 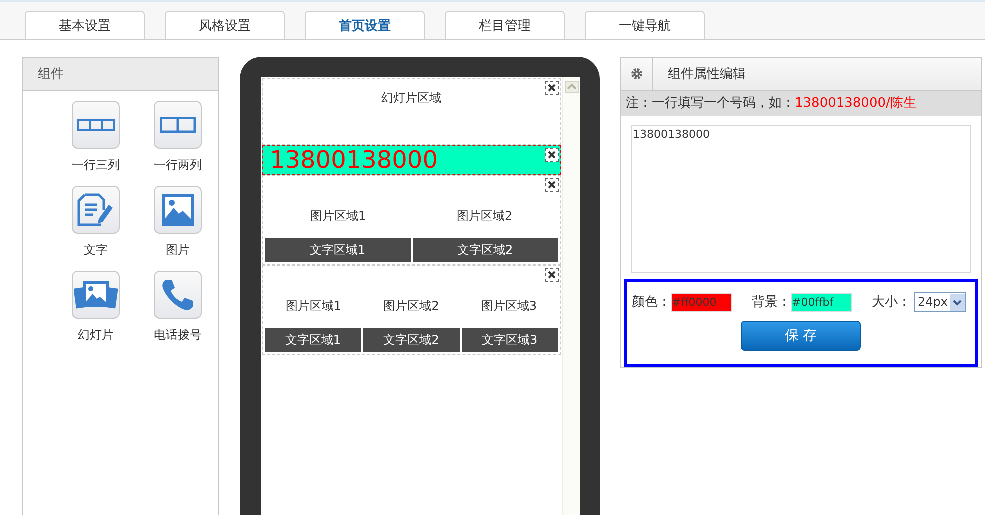 What do you see at coordinates (801, 103) in the screenshot?
I see `note-text: 注：一行填写一个号码，如：13800138000/陈生` at bounding box center [801, 103].